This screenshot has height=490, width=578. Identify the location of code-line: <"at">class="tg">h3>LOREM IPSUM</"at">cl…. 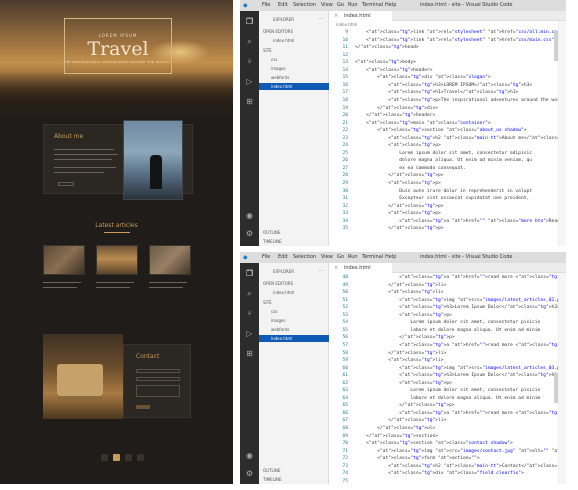
(443, 86).